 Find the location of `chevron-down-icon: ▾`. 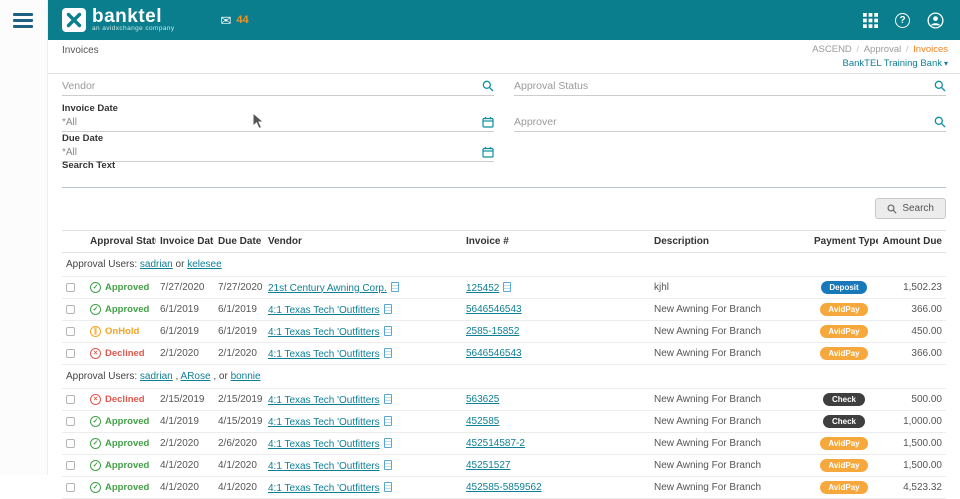

chevron-down-icon: ▾ is located at coordinates (945, 63).